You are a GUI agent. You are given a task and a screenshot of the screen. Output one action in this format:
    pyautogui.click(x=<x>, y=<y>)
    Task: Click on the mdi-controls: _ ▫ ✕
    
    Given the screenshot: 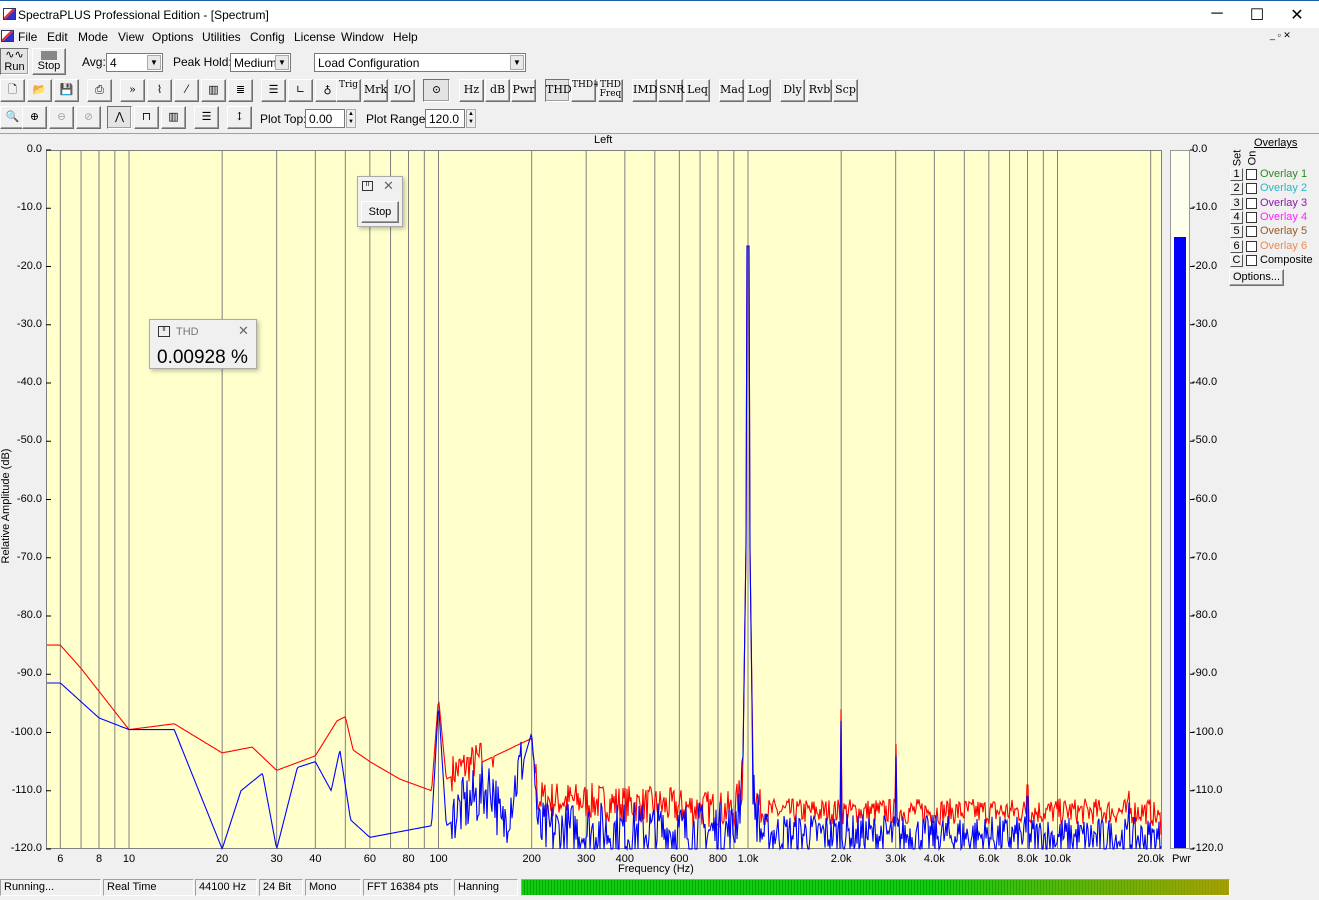 What is the action you would take?
    pyautogui.click(x=1280, y=35)
    